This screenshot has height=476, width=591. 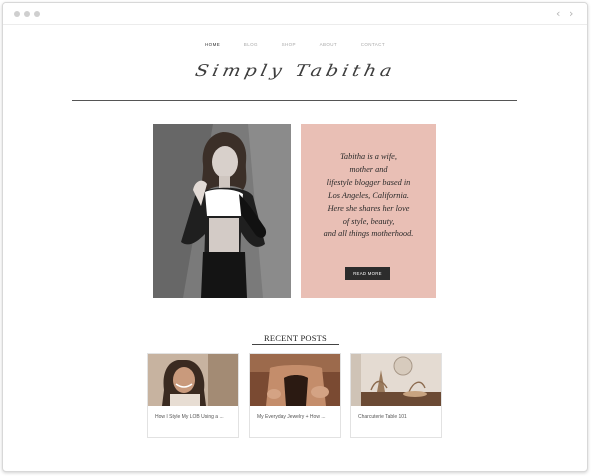 I want to click on bio-line: mother and, so click(x=368, y=169).